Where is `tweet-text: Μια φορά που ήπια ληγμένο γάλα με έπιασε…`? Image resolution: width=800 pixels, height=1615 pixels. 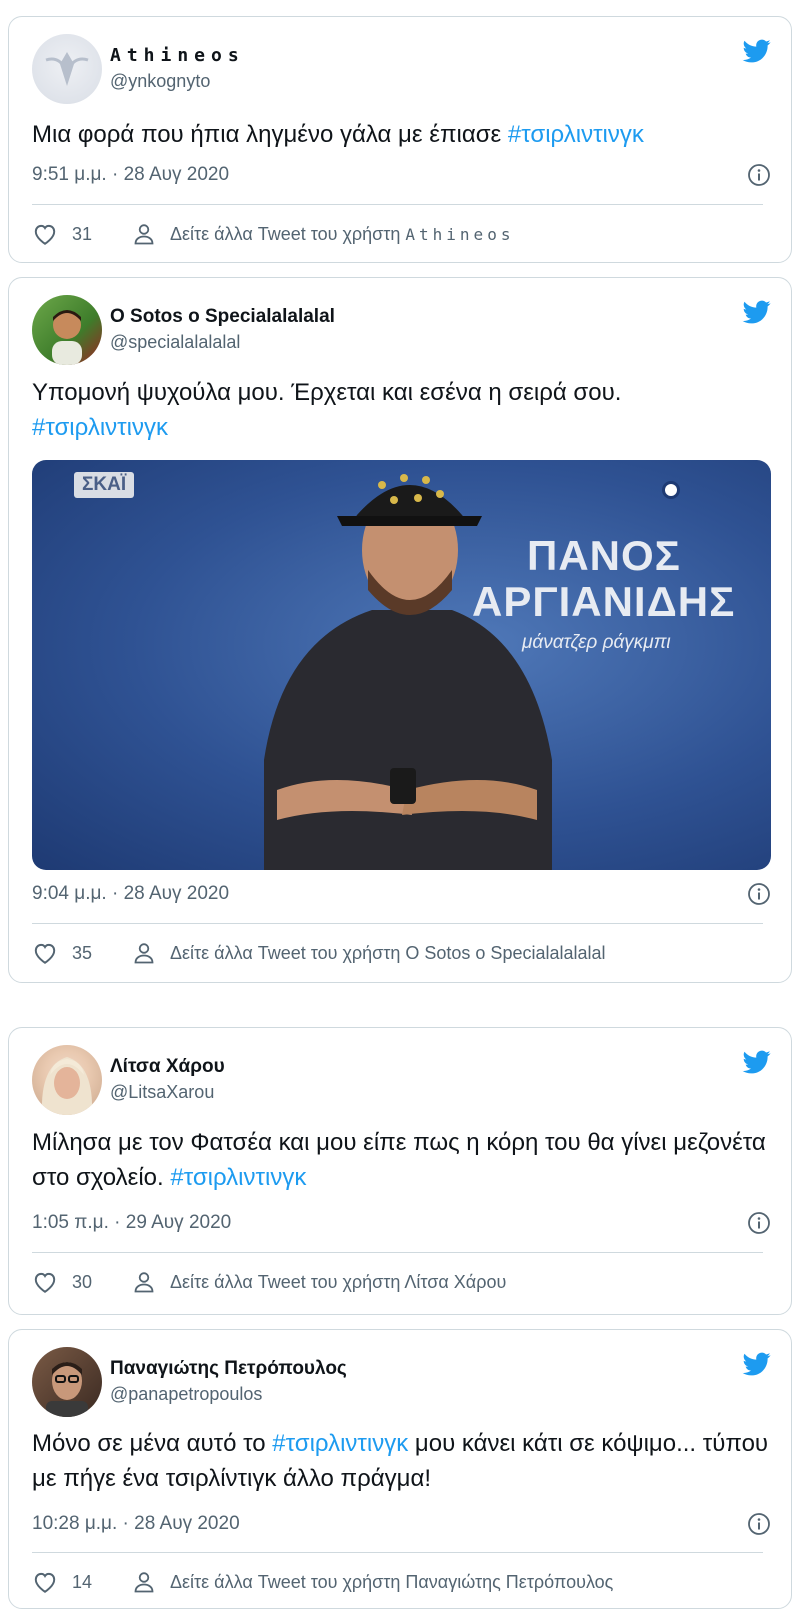
tweet-text: Μια φορά που ήπια ληγμένο γάλα με έπιασε… is located at coordinates (401, 134).